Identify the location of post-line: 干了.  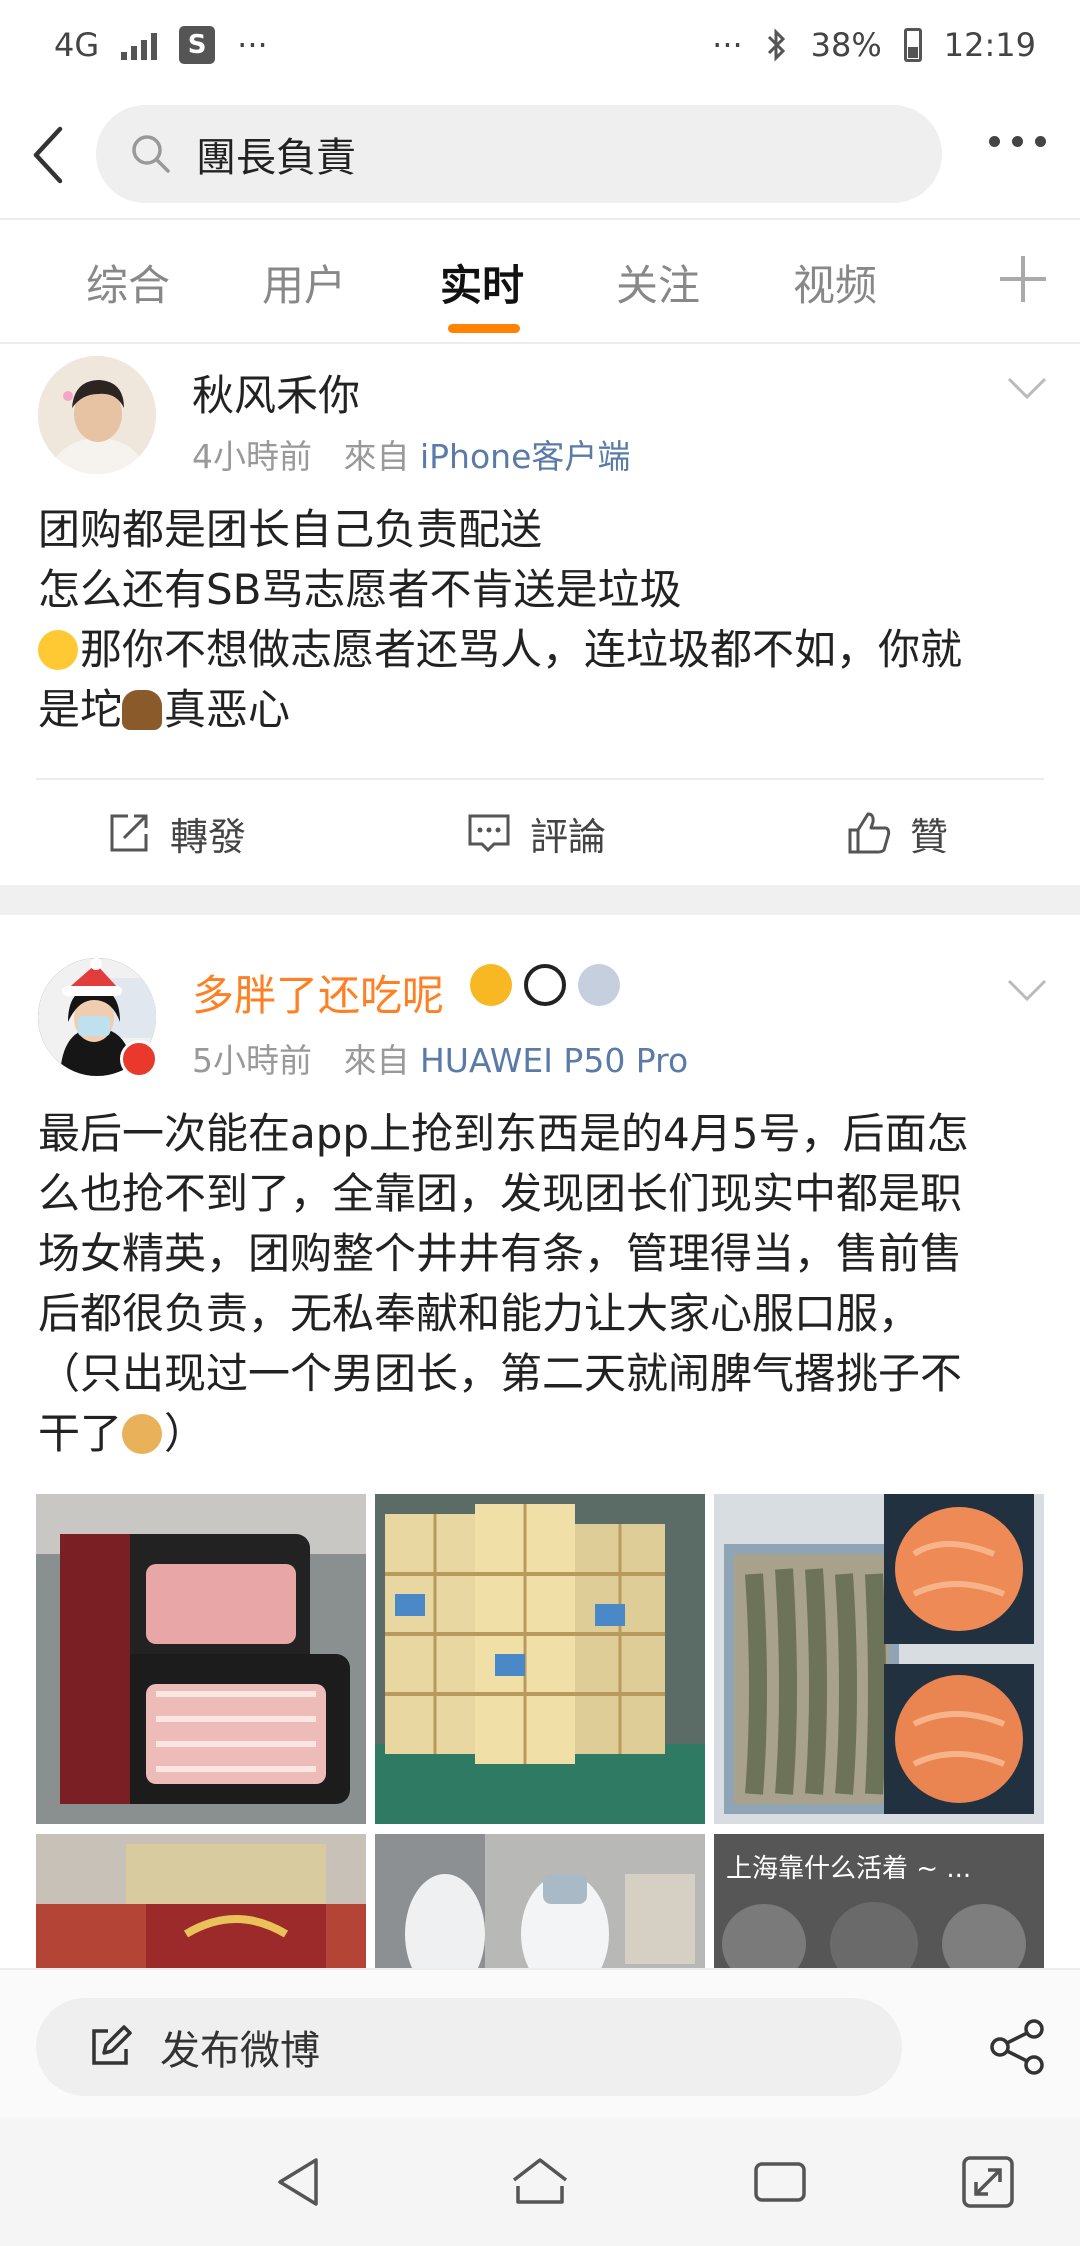
(80, 1433).